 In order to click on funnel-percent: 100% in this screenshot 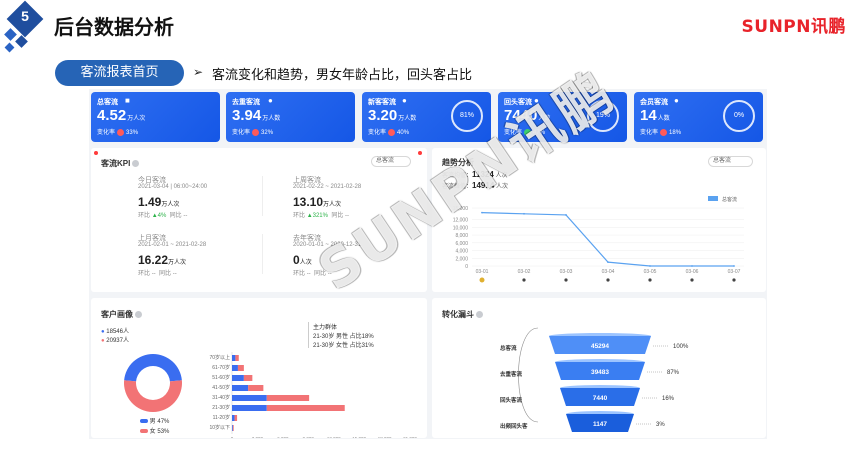, I will do `click(681, 347)`.